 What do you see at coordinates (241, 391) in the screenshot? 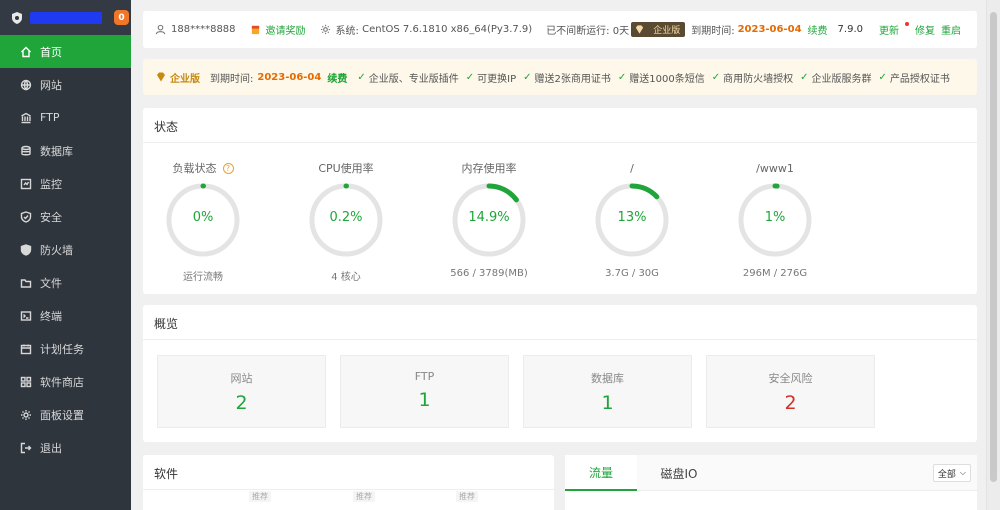
I see `overview-box-website: 网站 2` at bounding box center [241, 391].